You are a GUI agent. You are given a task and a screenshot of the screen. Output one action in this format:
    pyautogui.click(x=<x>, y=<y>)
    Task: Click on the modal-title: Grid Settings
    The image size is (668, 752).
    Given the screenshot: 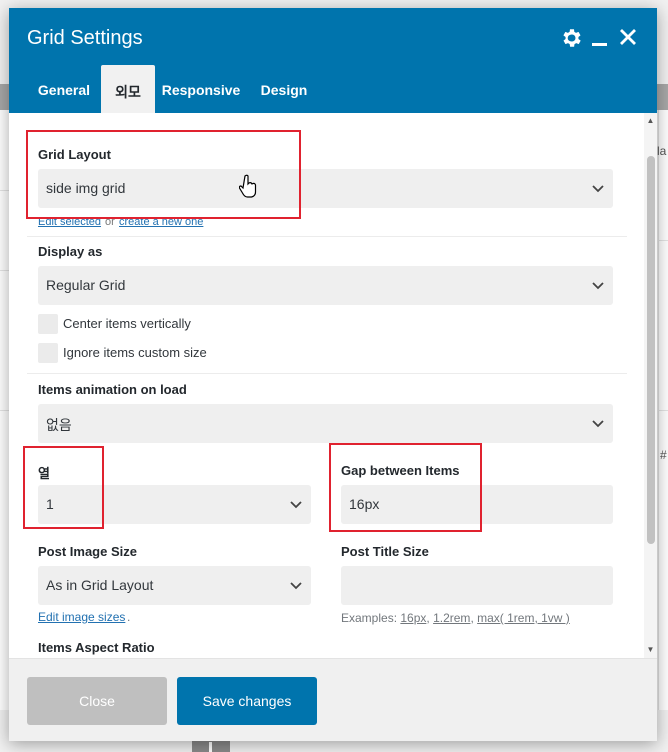 What is the action you would take?
    pyautogui.click(x=85, y=38)
    